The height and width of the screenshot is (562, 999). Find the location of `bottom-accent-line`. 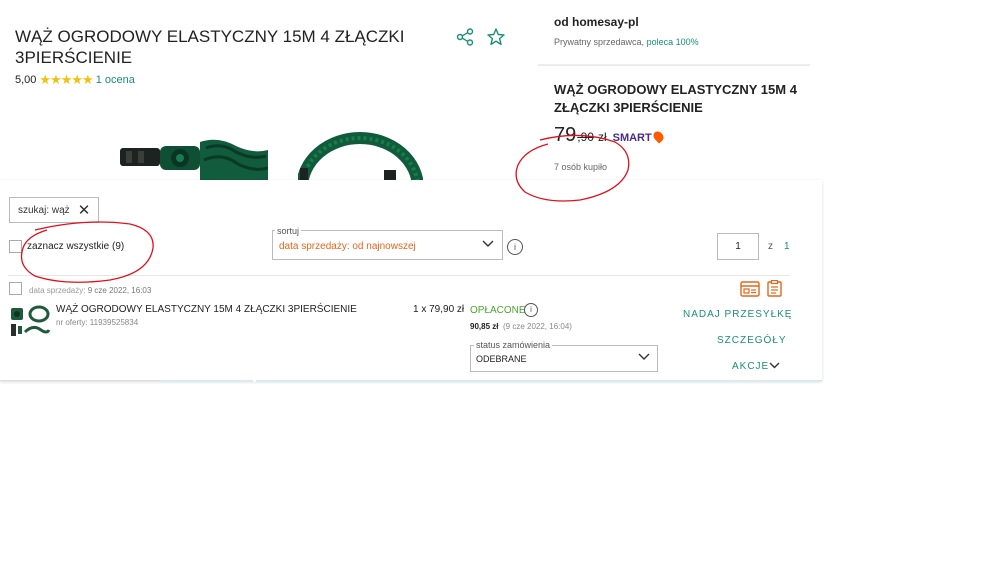

bottom-accent-line is located at coordinates (489, 381).